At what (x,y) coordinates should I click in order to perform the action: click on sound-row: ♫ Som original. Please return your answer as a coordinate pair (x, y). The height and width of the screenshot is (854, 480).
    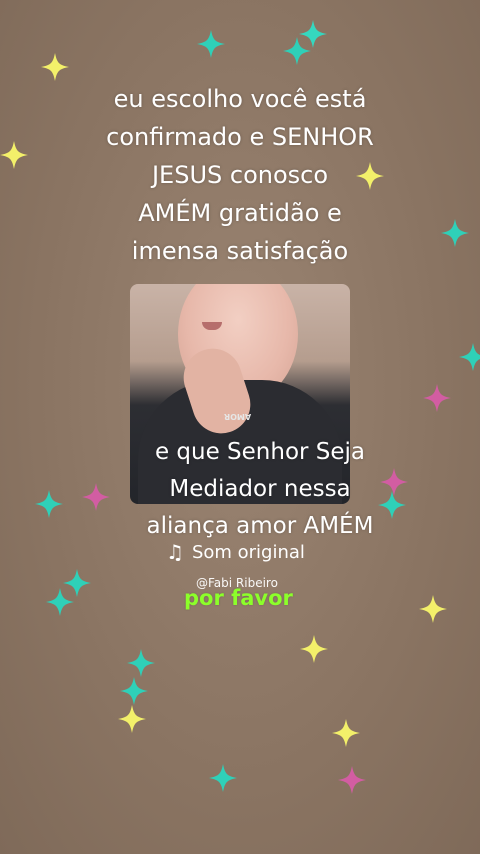
    Looking at the image, I should click on (235, 552).